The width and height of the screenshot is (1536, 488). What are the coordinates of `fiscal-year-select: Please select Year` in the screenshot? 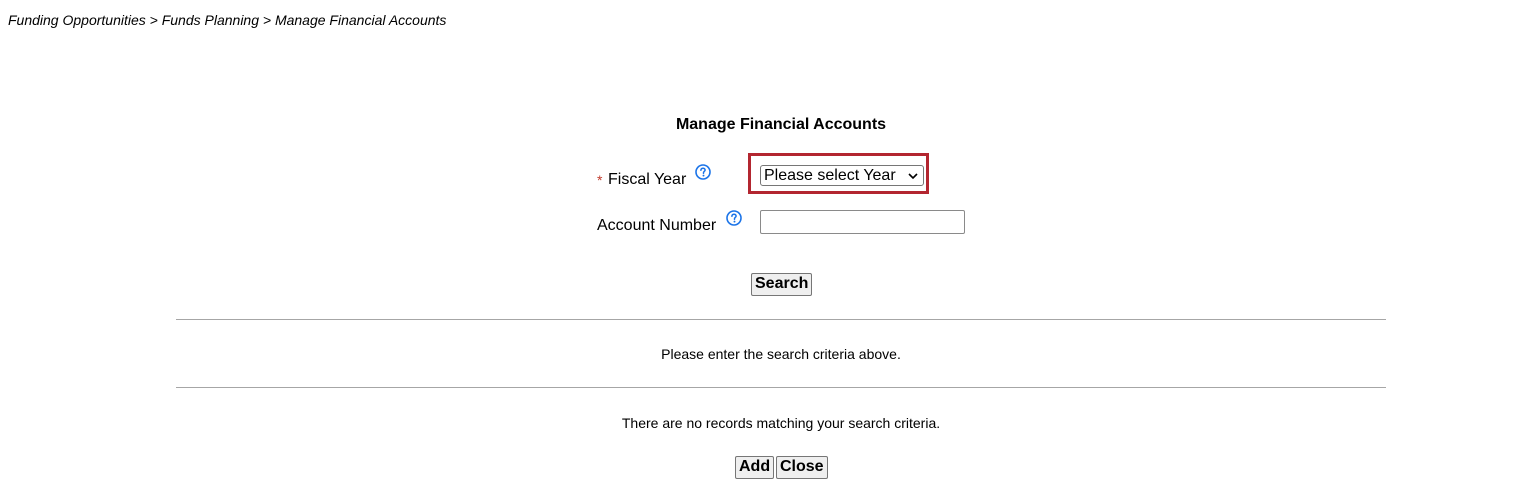 It's located at (842, 175).